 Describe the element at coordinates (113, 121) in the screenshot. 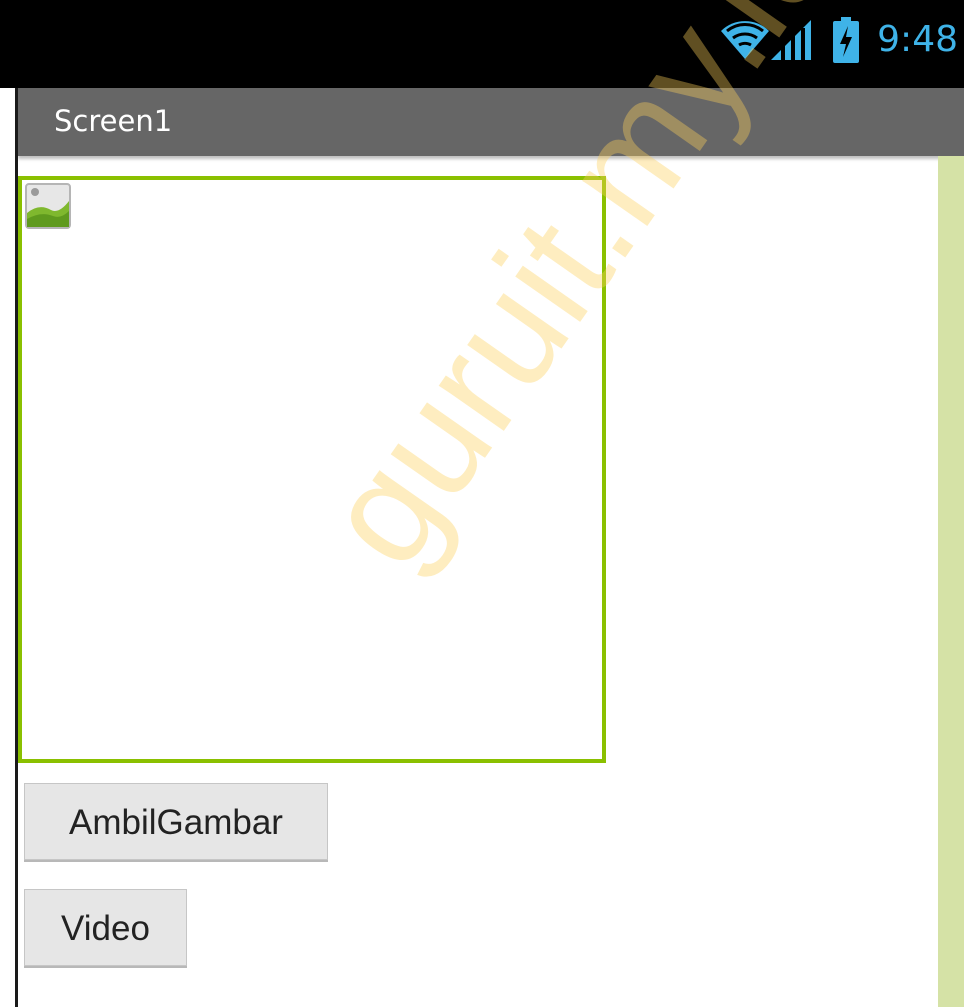

I see `screen-title: Screen1` at that location.